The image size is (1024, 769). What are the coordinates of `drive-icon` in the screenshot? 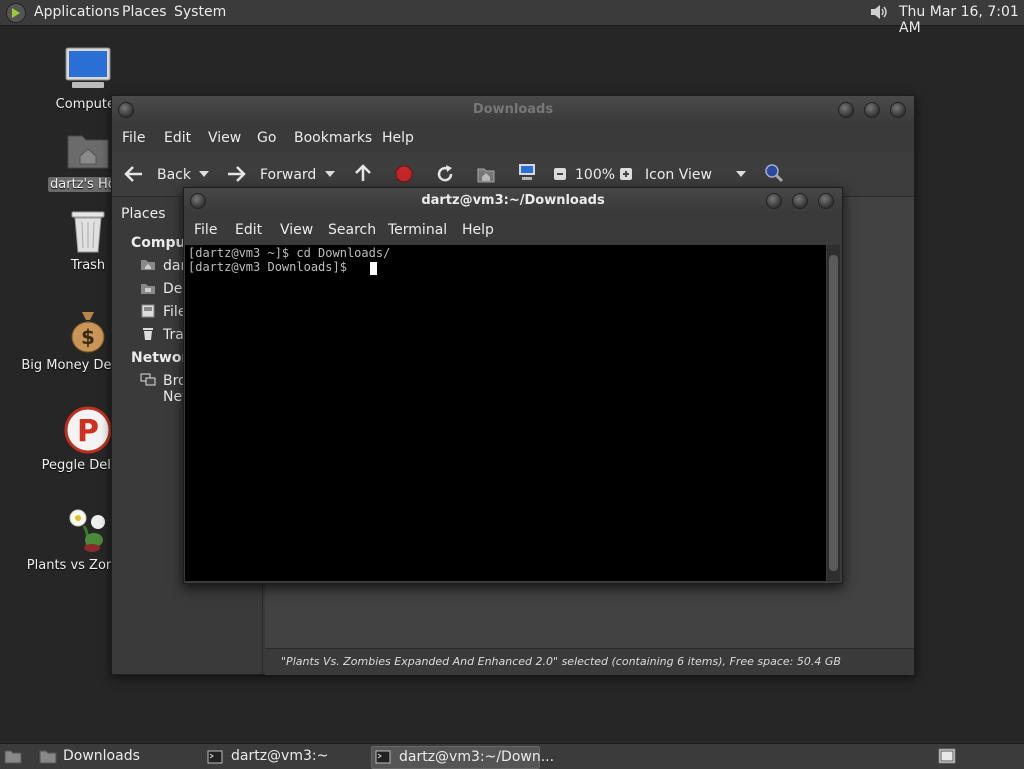 It's located at (148, 311).